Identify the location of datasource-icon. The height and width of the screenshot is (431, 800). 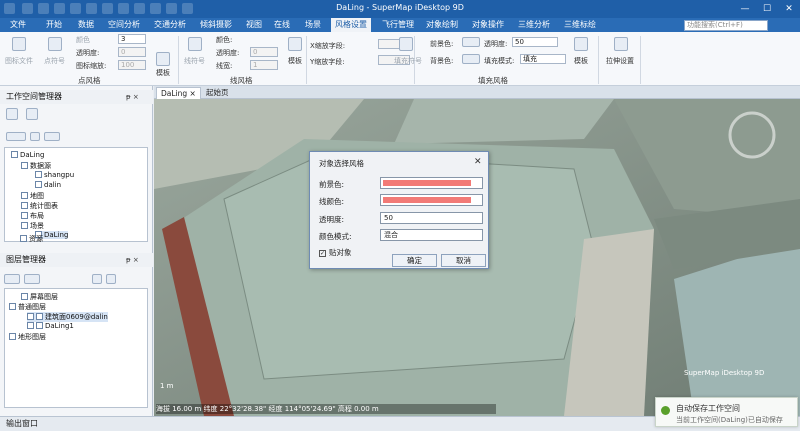
(38, 174).